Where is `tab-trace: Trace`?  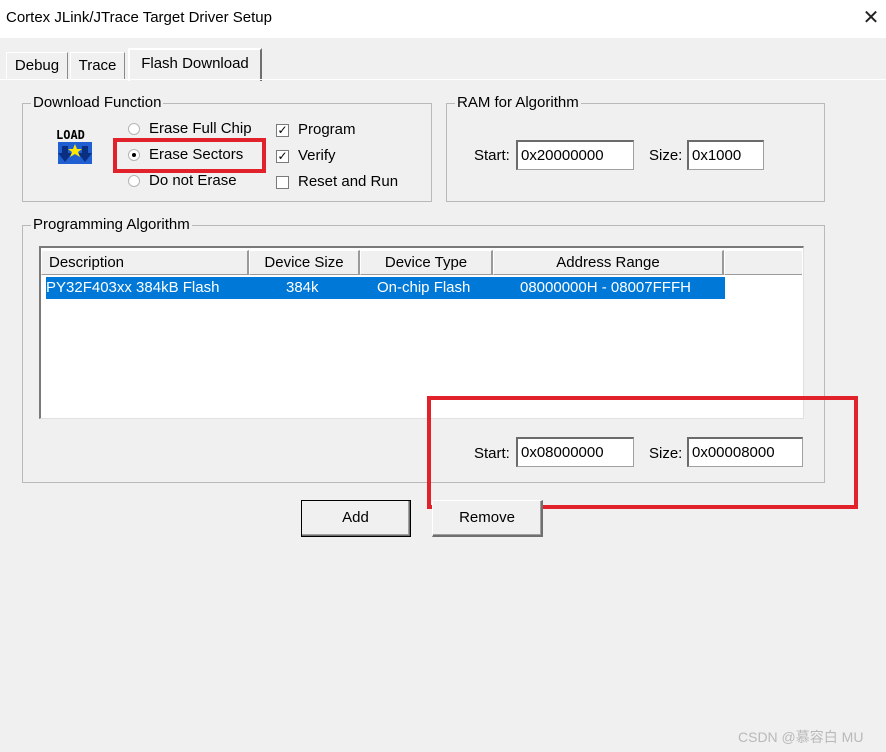
tab-trace: Trace is located at coordinates (97, 66).